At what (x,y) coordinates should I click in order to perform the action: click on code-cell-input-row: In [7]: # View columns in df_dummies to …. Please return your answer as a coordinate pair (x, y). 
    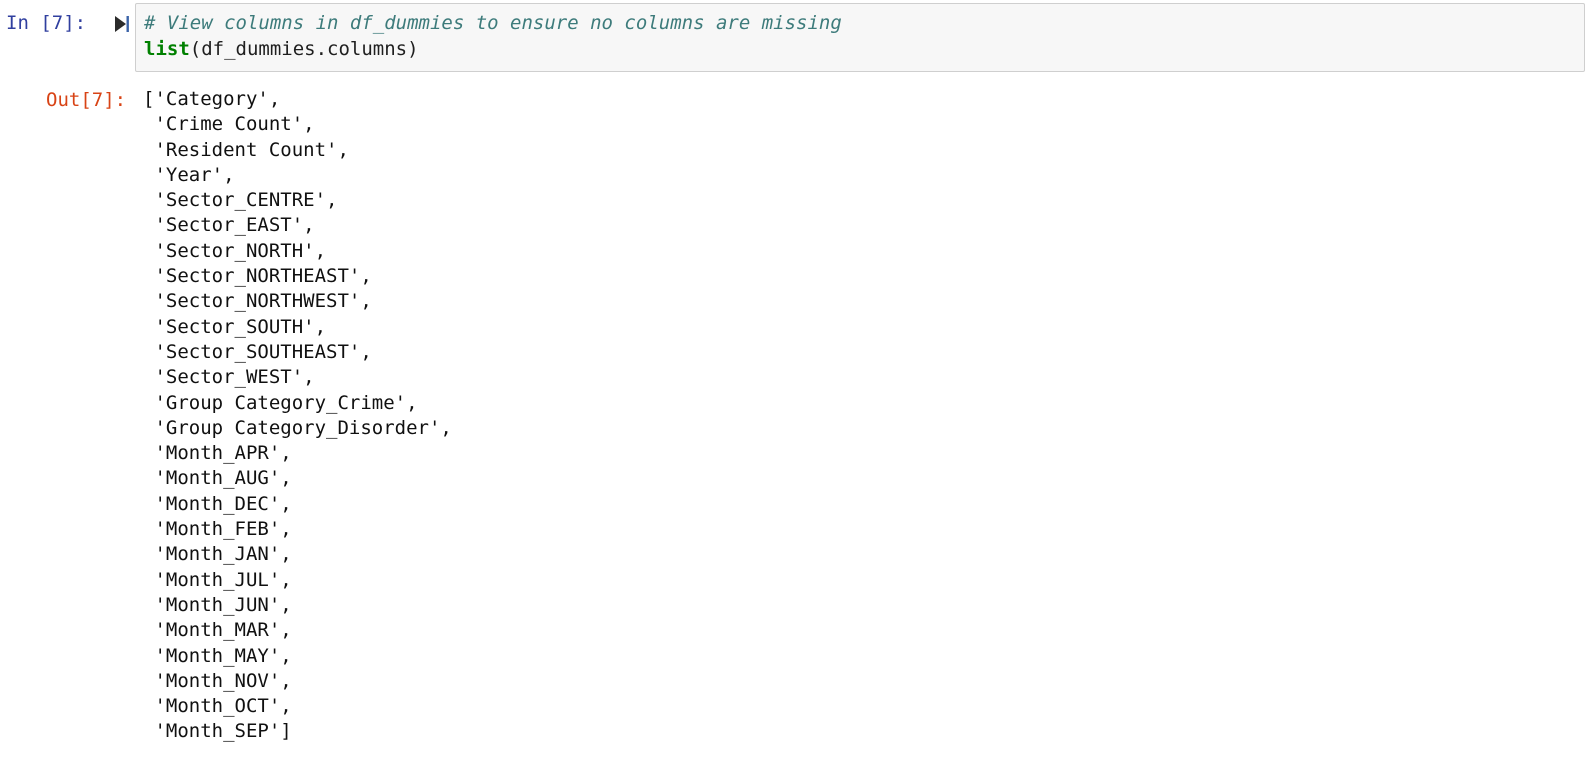
    Looking at the image, I should click on (798, 38).